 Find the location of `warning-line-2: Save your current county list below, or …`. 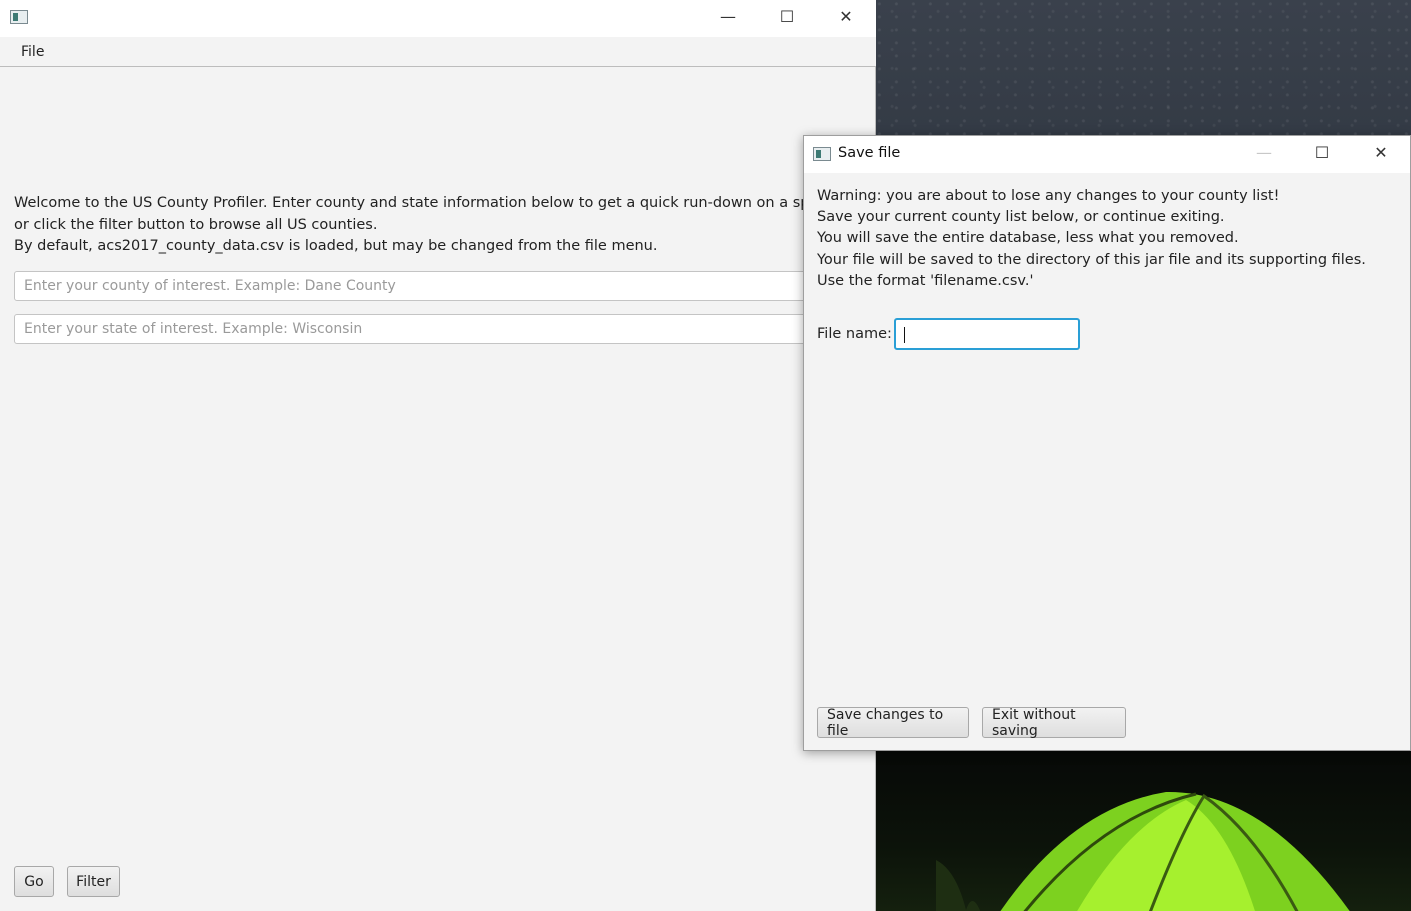

warning-line-2: Save your current county list below, or … is located at coordinates (1021, 217).